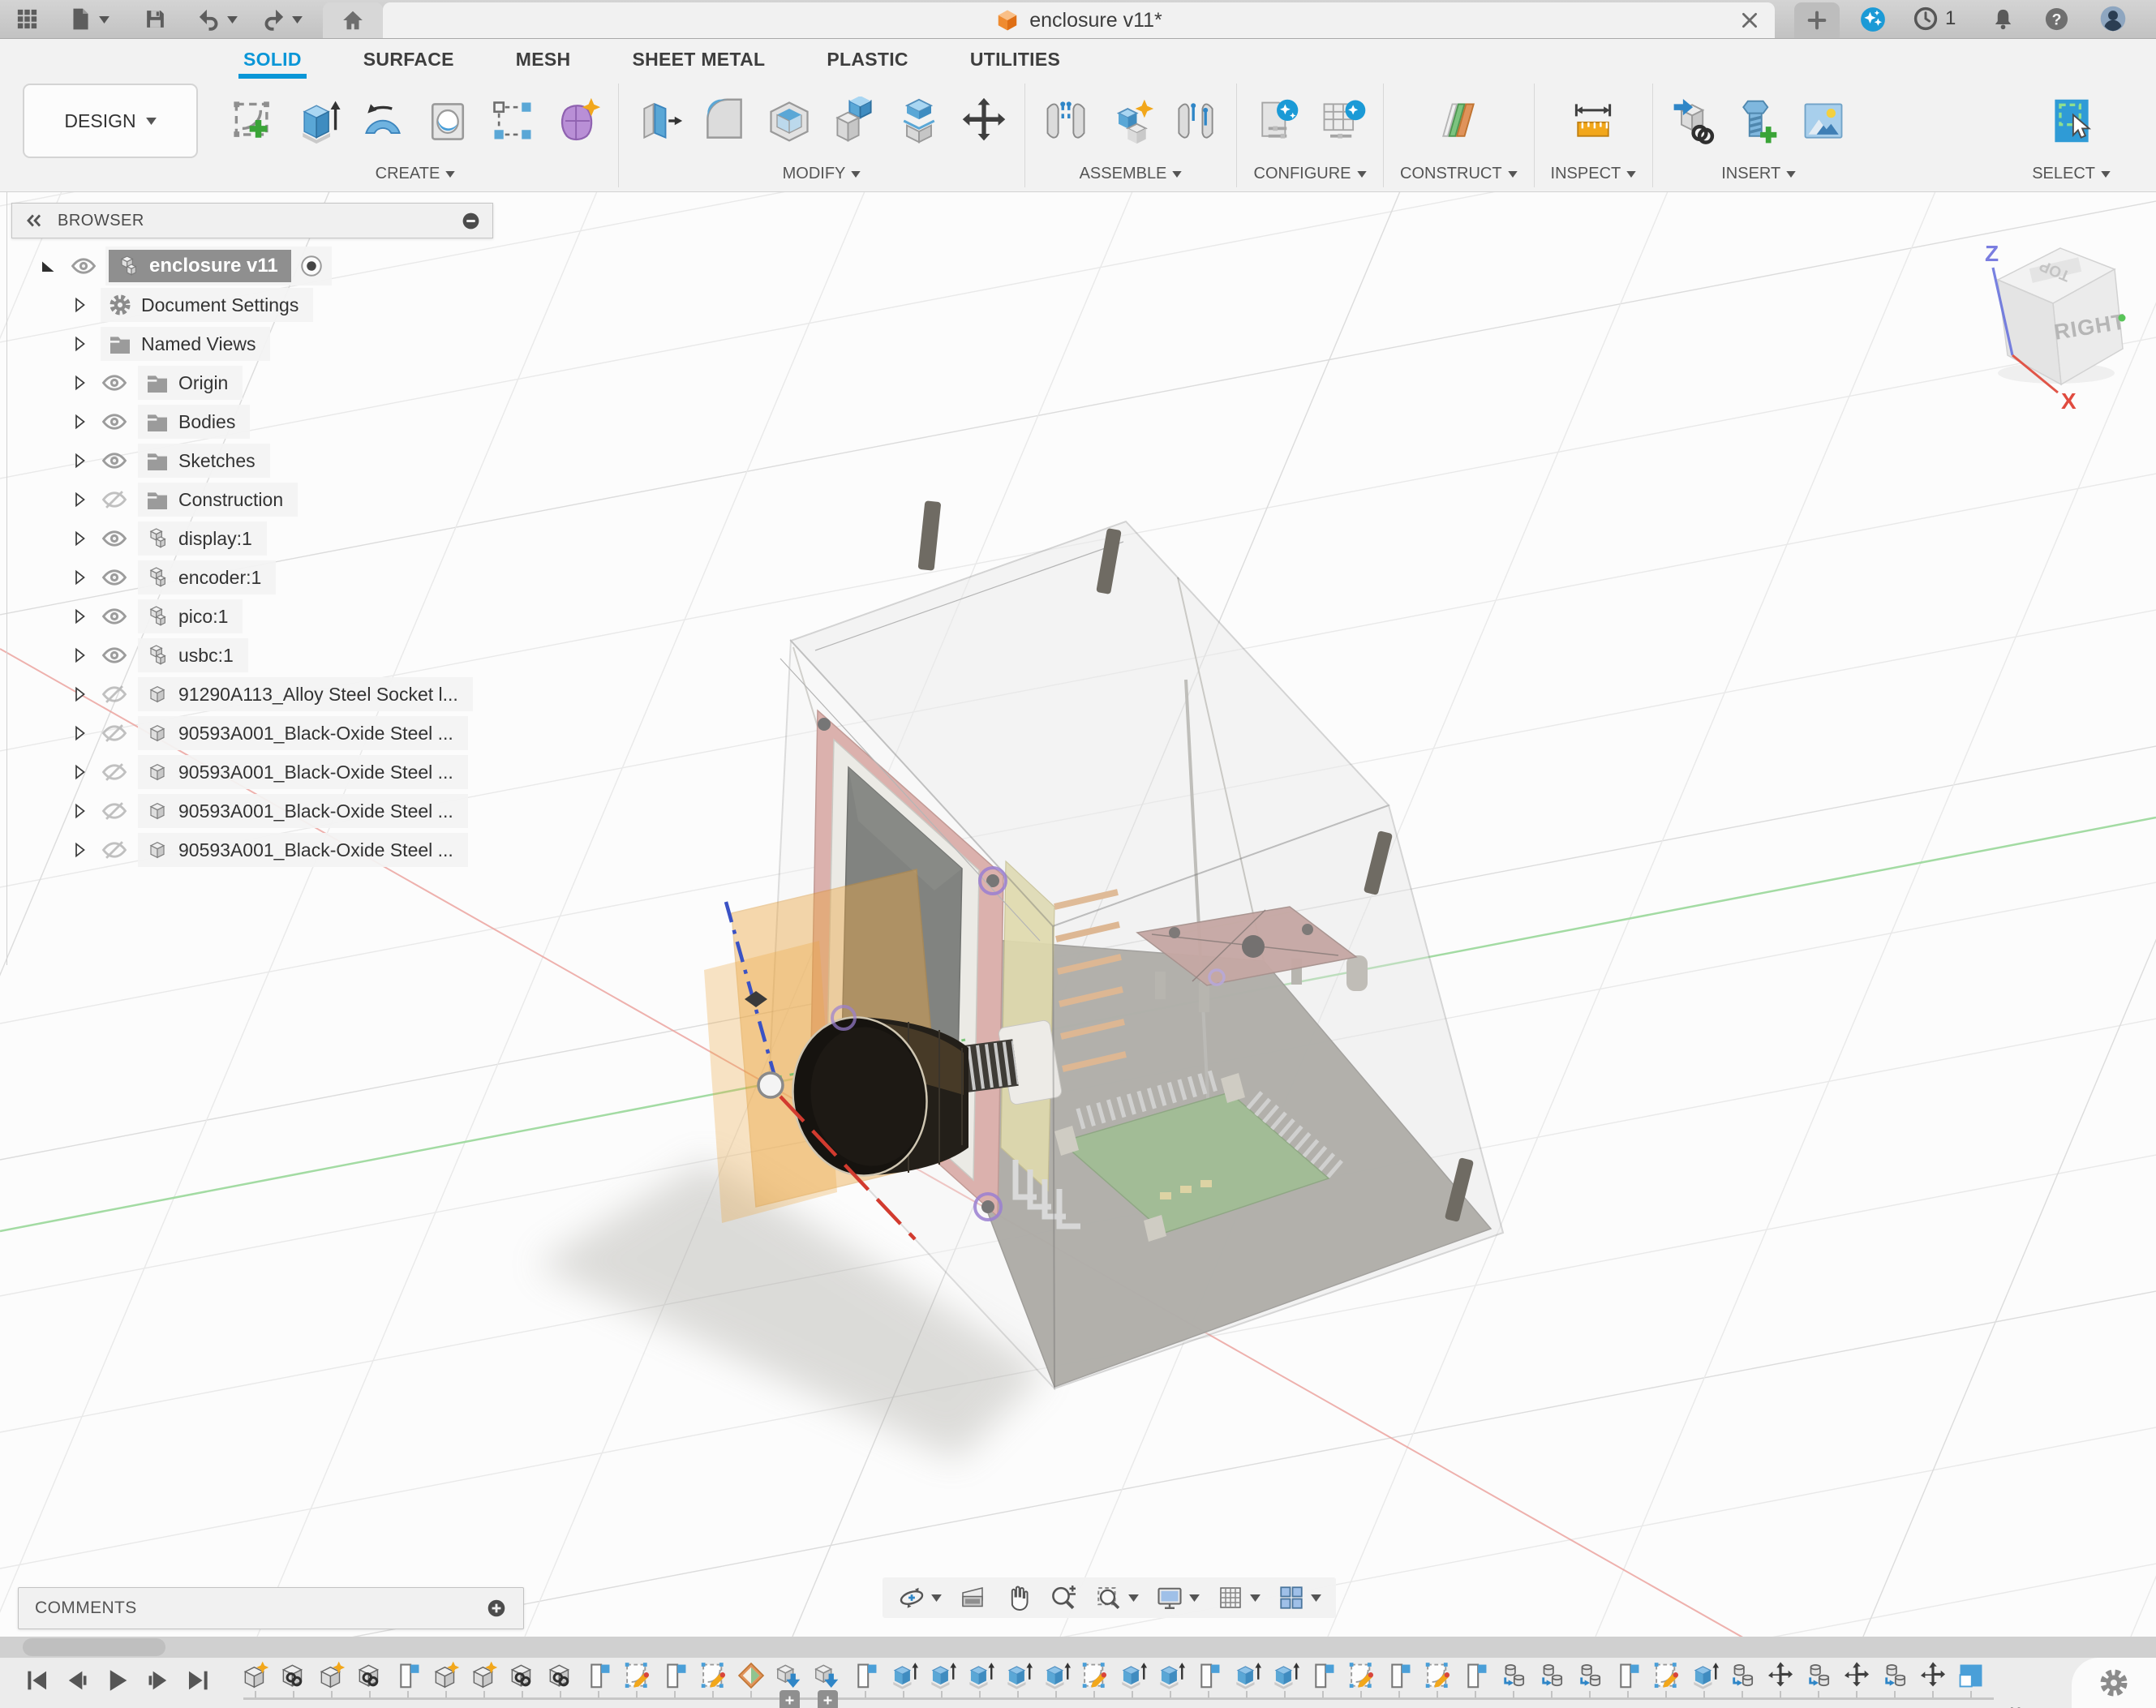  I want to click on tree-item-construction: Construction, so click(252, 499).